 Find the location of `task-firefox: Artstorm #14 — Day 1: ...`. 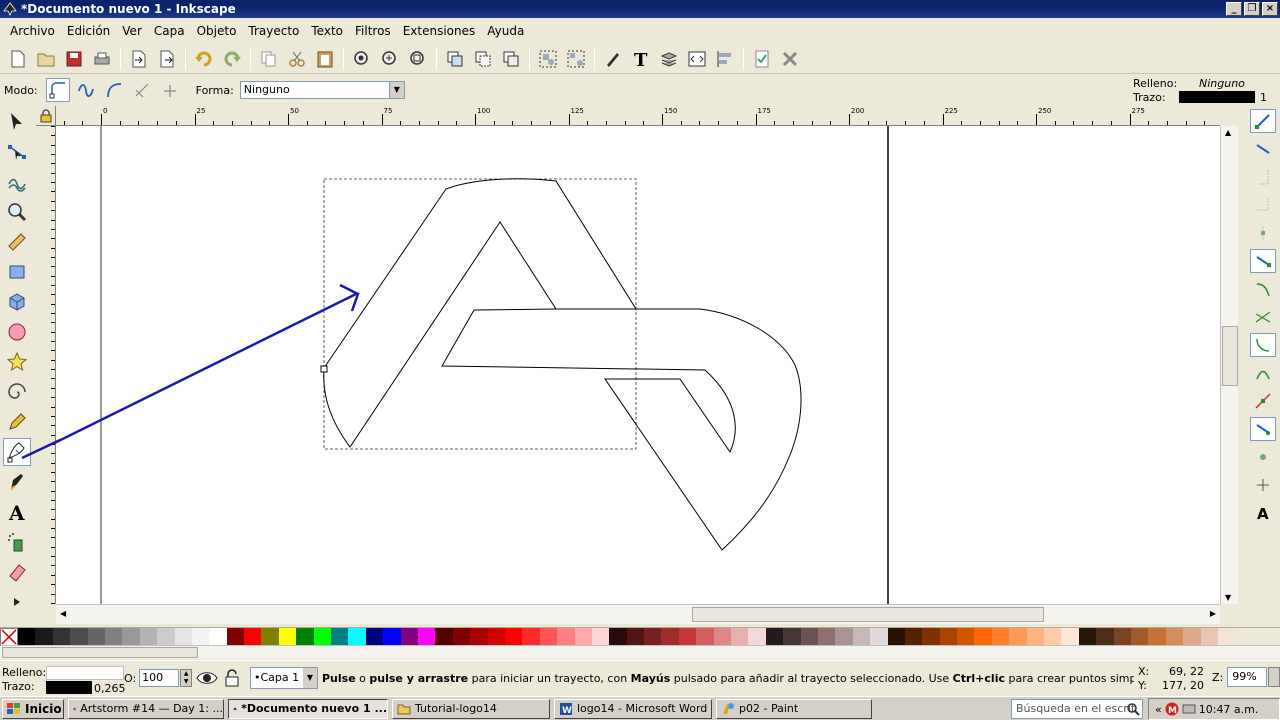

task-firefox: Artstorm #14 — Day 1: ... is located at coordinates (146, 708).